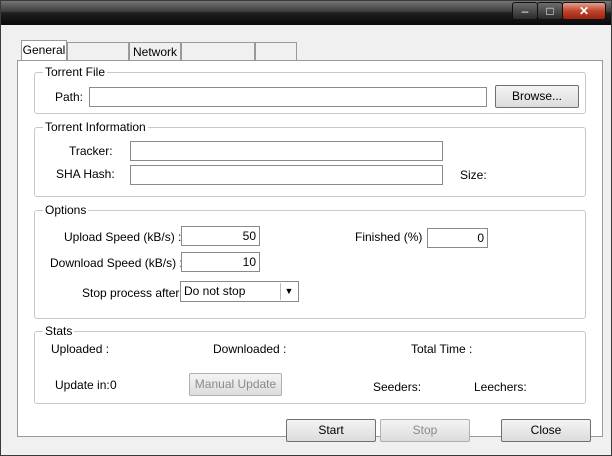 Image resolution: width=612 pixels, height=456 pixels. What do you see at coordinates (442, 349) in the screenshot?
I see `total-time-label: Total Time :` at bounding box center [442, 349].